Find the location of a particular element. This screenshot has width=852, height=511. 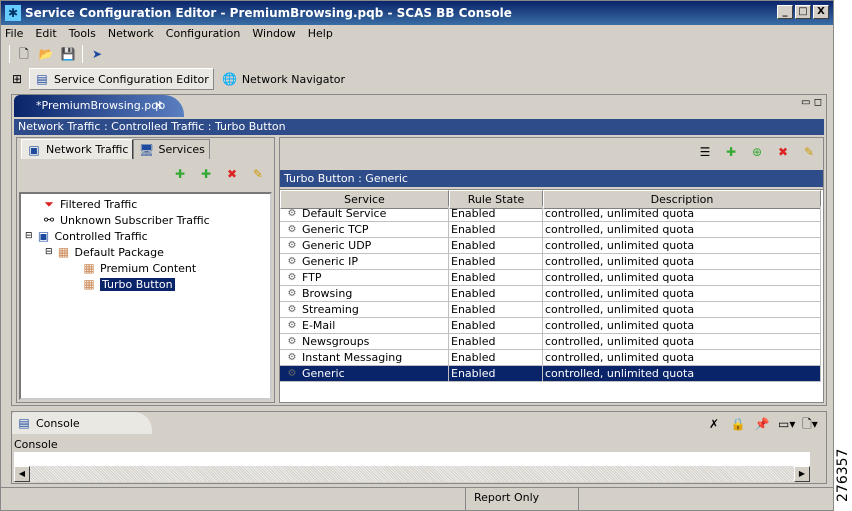

perspective-service-configuration-editor: ▤ Service Configuration Editor is located at coordinates (121, 79).